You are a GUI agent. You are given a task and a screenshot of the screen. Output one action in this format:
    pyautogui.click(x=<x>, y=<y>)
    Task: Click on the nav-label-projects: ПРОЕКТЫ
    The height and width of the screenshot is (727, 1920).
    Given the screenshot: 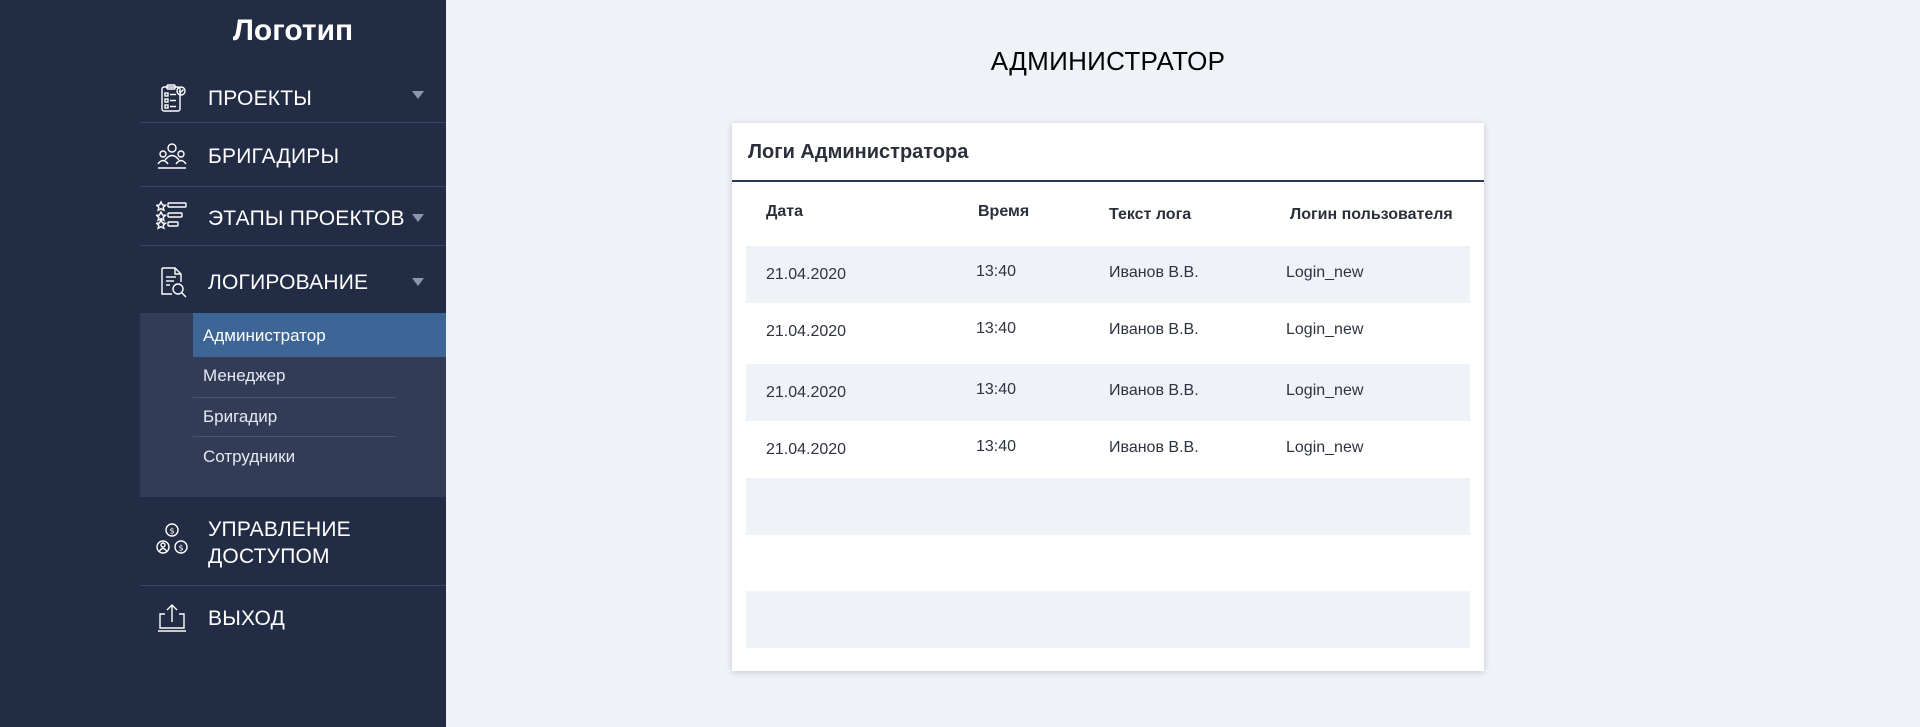 What is the action you would take?
    pyautogui.click(x=260, y=98)
    